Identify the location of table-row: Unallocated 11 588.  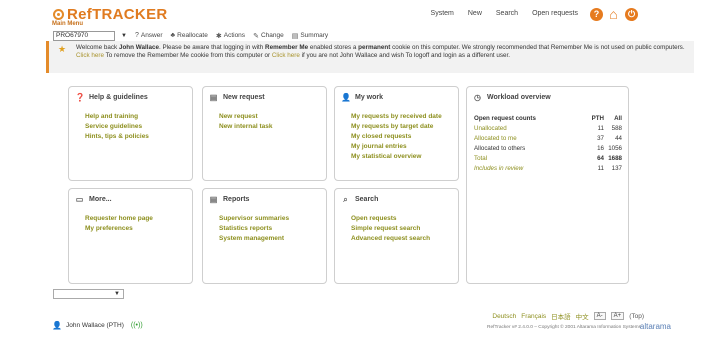
(548, 128).